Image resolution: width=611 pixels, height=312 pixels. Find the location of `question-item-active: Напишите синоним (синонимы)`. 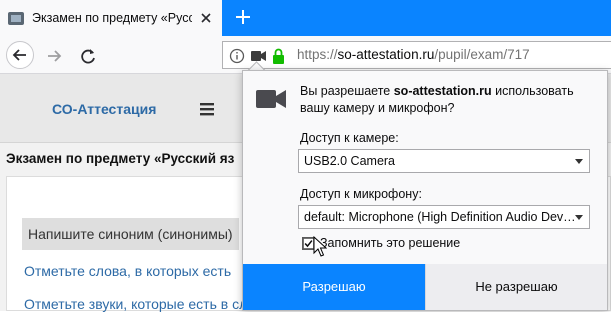

question-item-active: Напишите синоним (синонимы) is located at coordinates (130, 234).